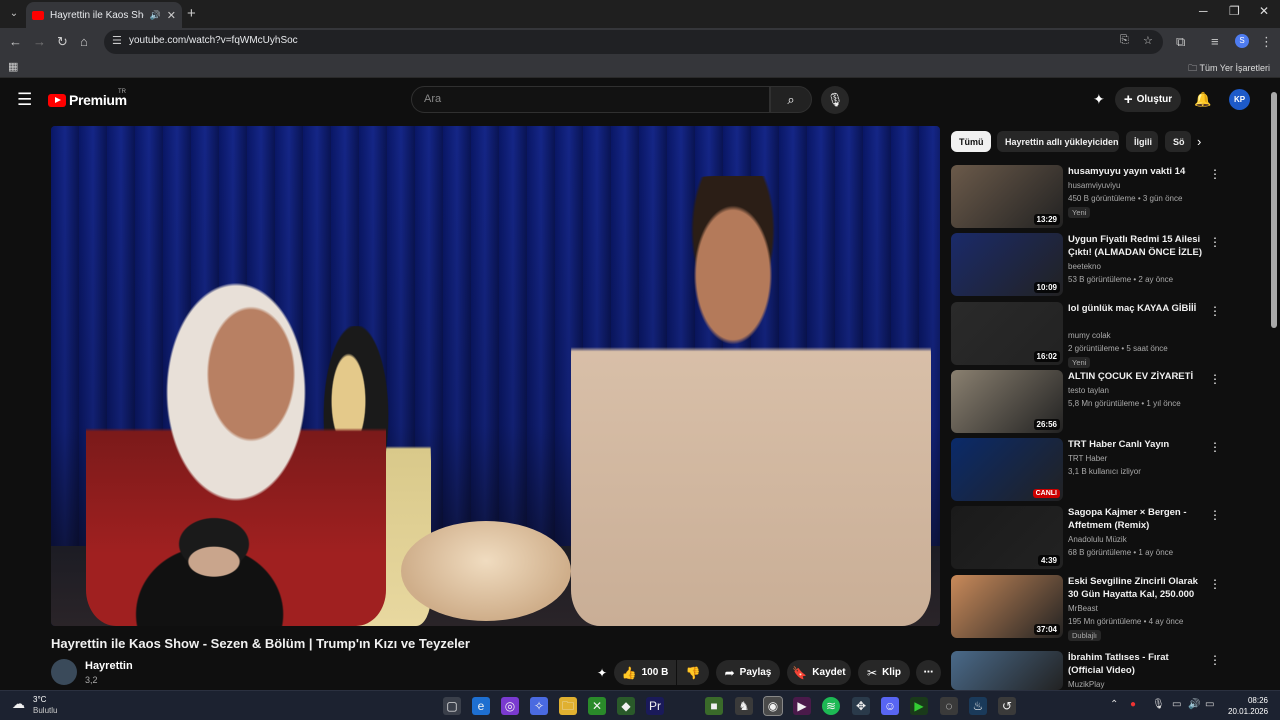  I want to click on video-thumbnail: 13:29, so click(1007, 196).